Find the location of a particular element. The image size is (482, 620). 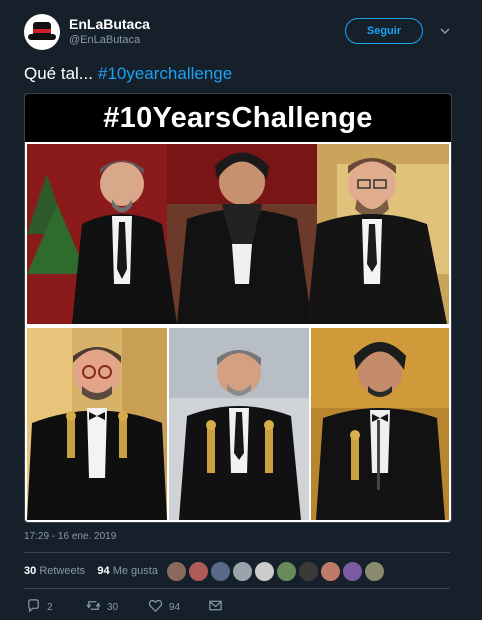

award-photo-middle is located at coordinates (239, 424).